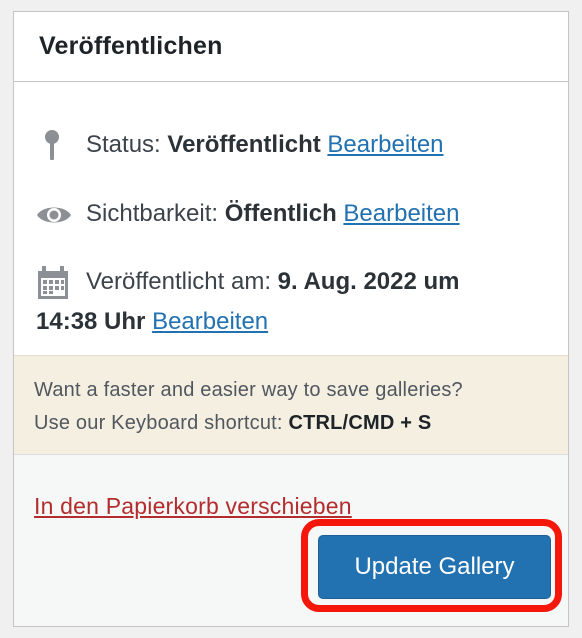 This screenshot has height=638, width=582. What do you see at coordinates (131, 46) in the screenshot?
I see `publish-box-title: Veröffentlichen` at bounding box center [131, 46].